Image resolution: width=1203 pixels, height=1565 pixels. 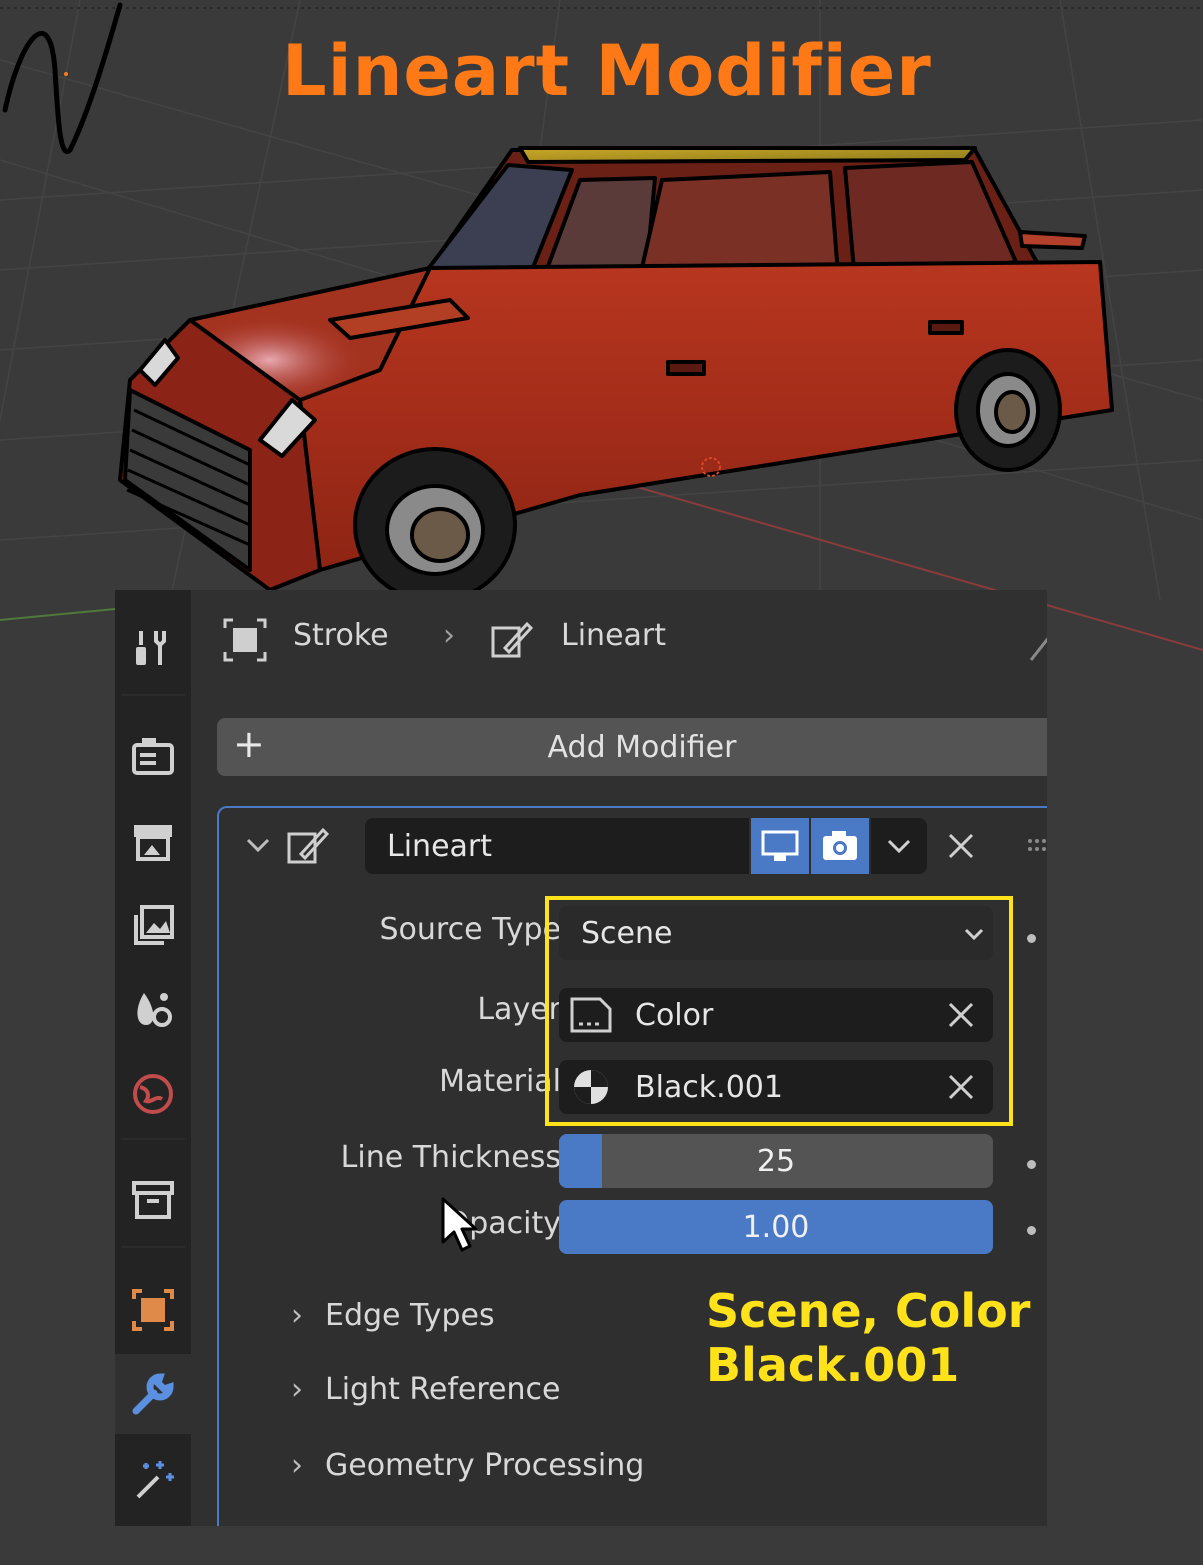 What do you see at coordinates (153, 1094) in the screenshot?
I see `world-icon` at bounding box center [153, 1094].